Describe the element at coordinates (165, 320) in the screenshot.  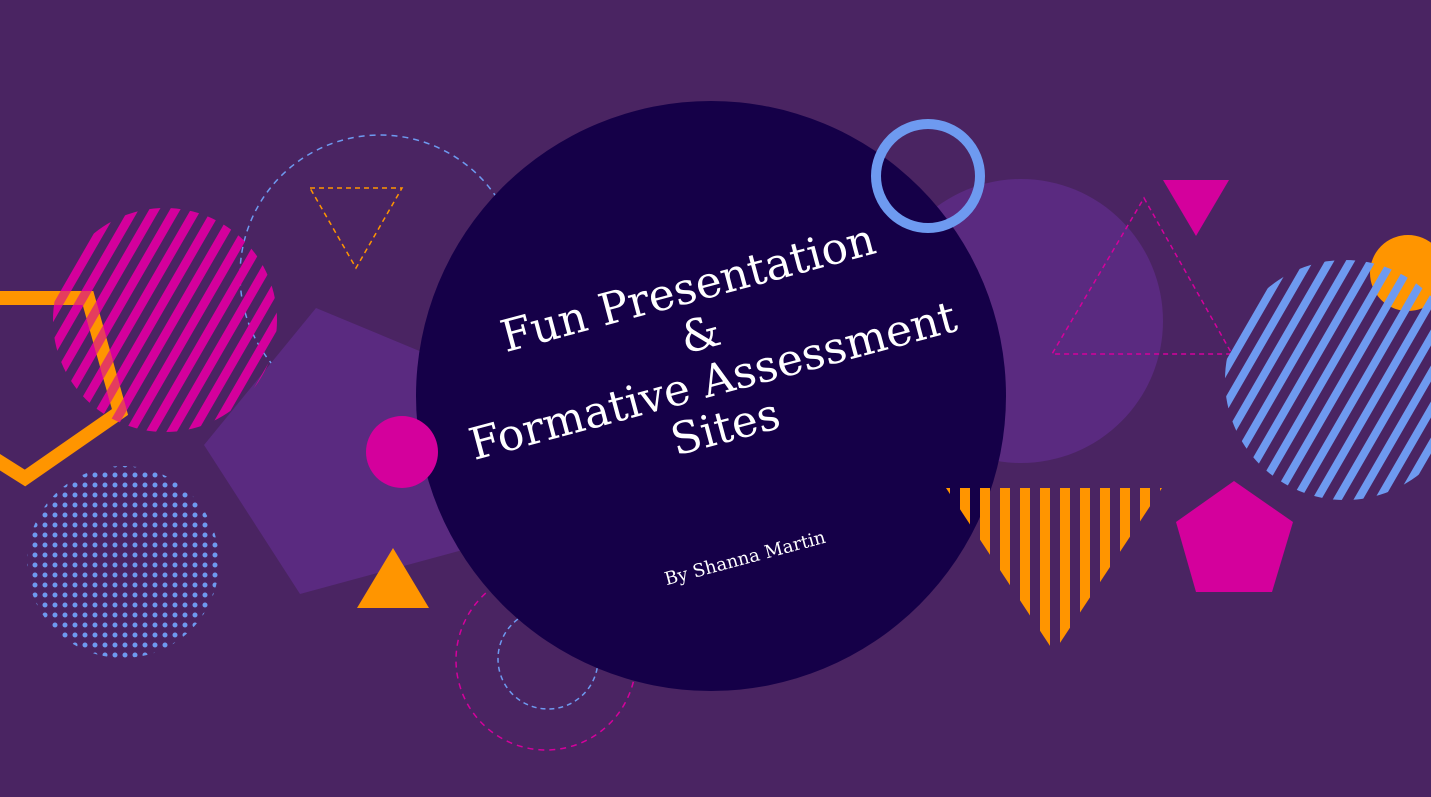
I see `striped-magenta-circle-icon` at that location.